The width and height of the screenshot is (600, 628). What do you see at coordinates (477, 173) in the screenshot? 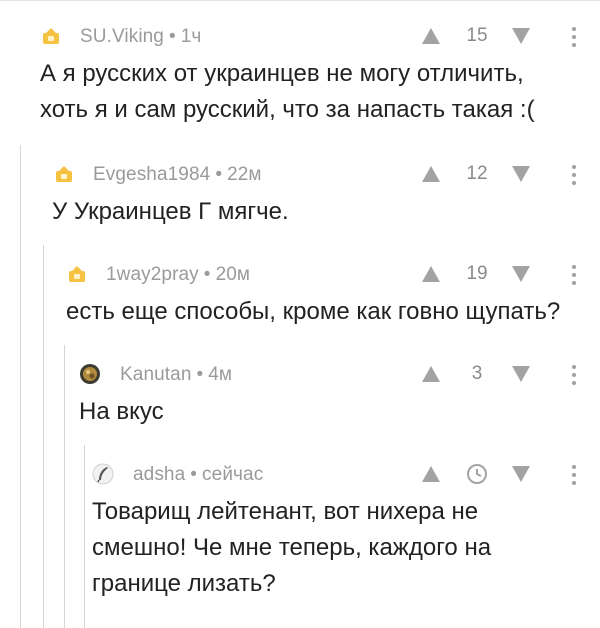
I see `vote-score: 12` at bounding box center [477, 173].